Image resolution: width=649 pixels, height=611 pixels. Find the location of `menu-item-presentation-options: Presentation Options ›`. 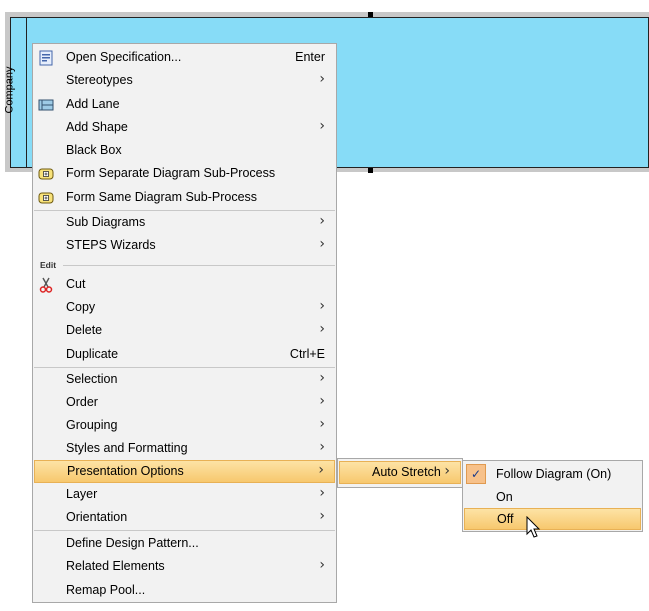

menu-item-presentation-options: Presentation Options › is located at coordinates (184, 471).